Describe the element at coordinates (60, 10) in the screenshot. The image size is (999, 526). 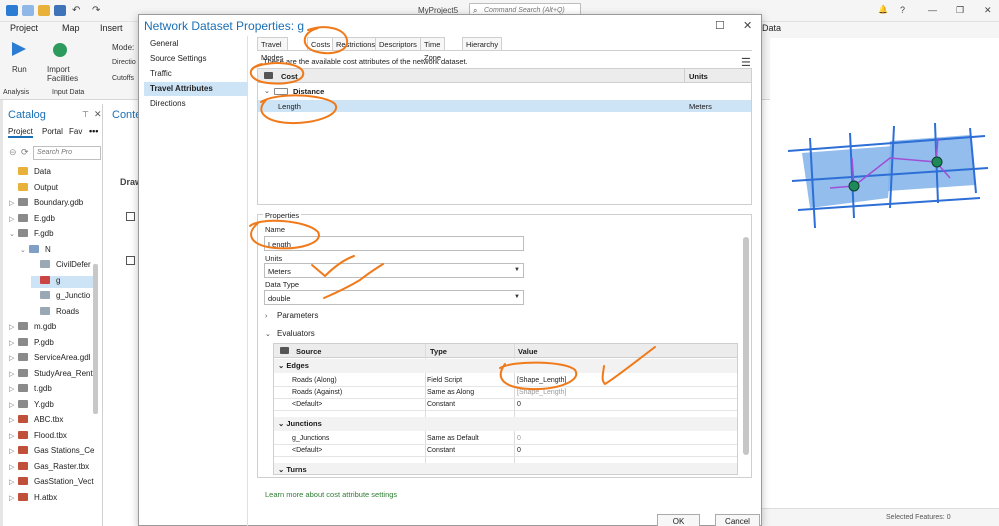
I see `save-icon` at that location.